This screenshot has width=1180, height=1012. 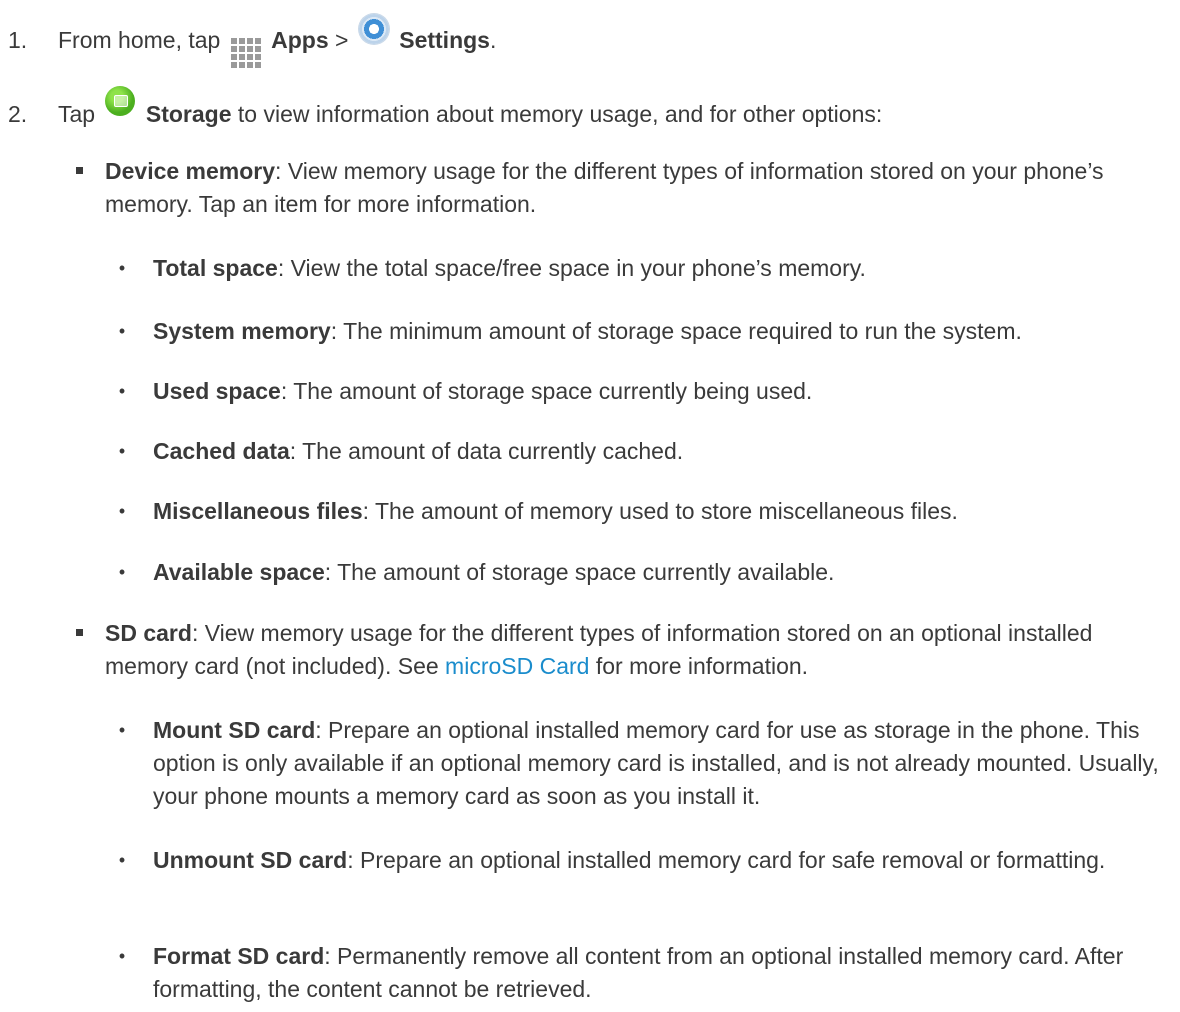 What do you see at coordinates (217, 391) in the screenshot?
I see `item-term: Used space` at bounding box center [217, 391].